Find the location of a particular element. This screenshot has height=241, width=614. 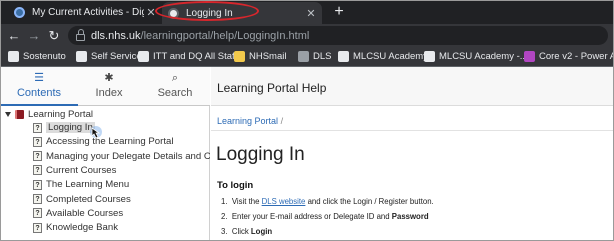

dls-website-link: DLS website is located at coordinates (284, 201).